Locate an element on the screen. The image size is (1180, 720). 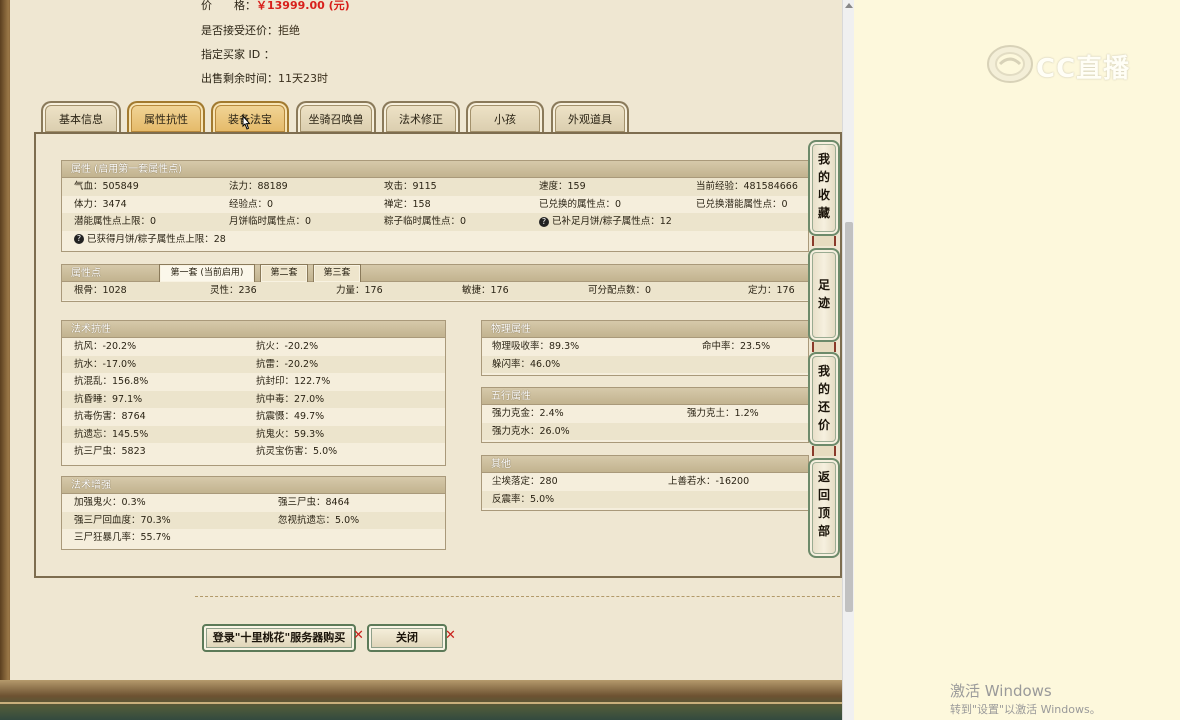
time-left-row: 出售剩余时间：11天23时 is located at coordinates (264, 78).